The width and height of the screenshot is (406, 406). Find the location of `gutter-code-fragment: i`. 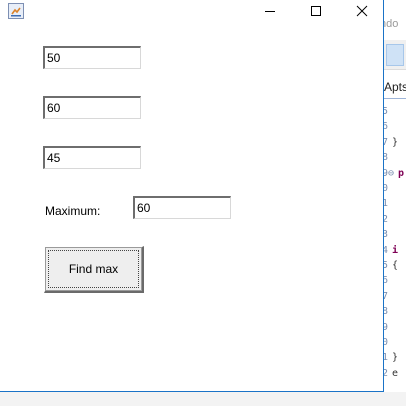

gutter-code-fragment: i is located at coordinates (395, 250).